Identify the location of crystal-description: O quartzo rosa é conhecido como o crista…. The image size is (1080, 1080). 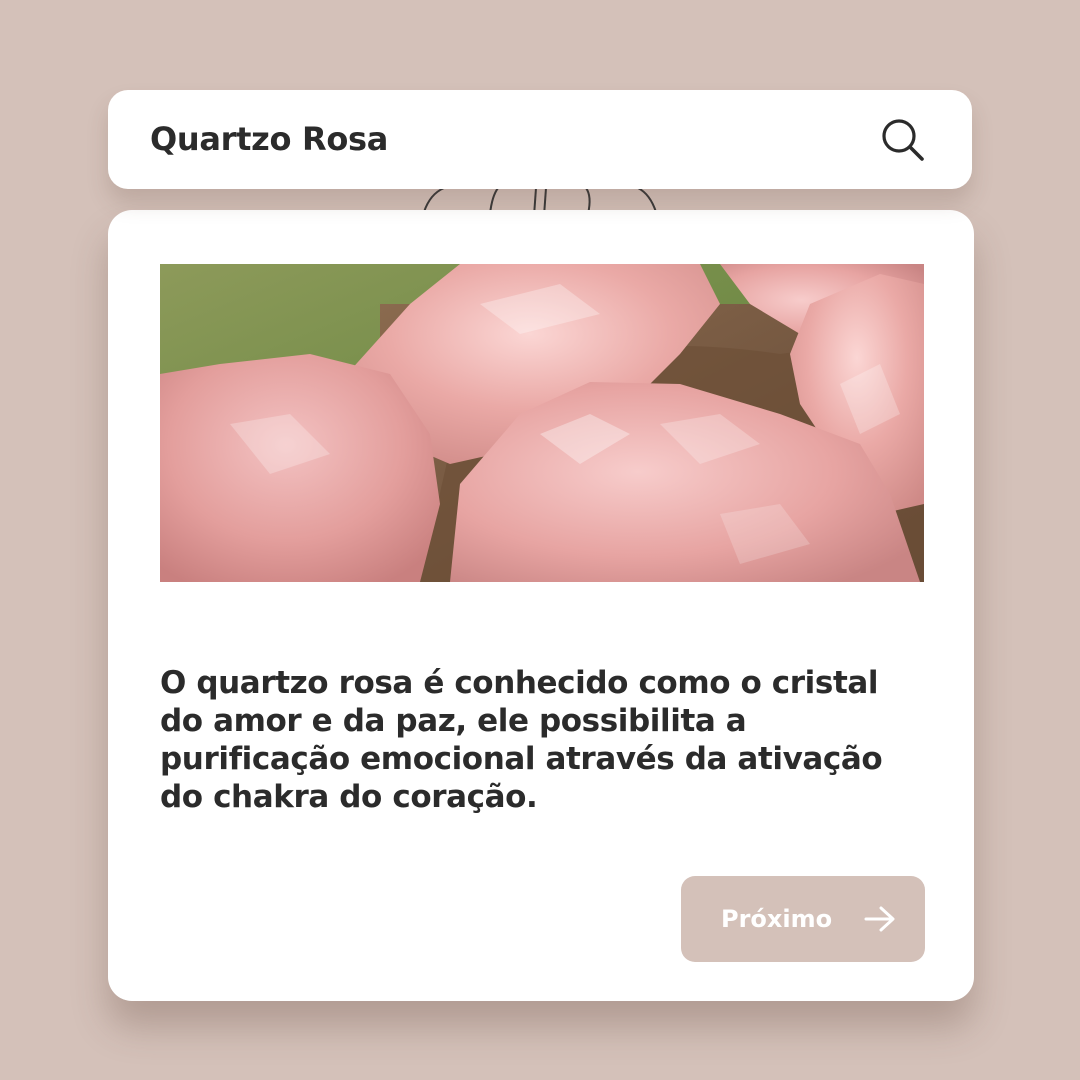
(521, 740).